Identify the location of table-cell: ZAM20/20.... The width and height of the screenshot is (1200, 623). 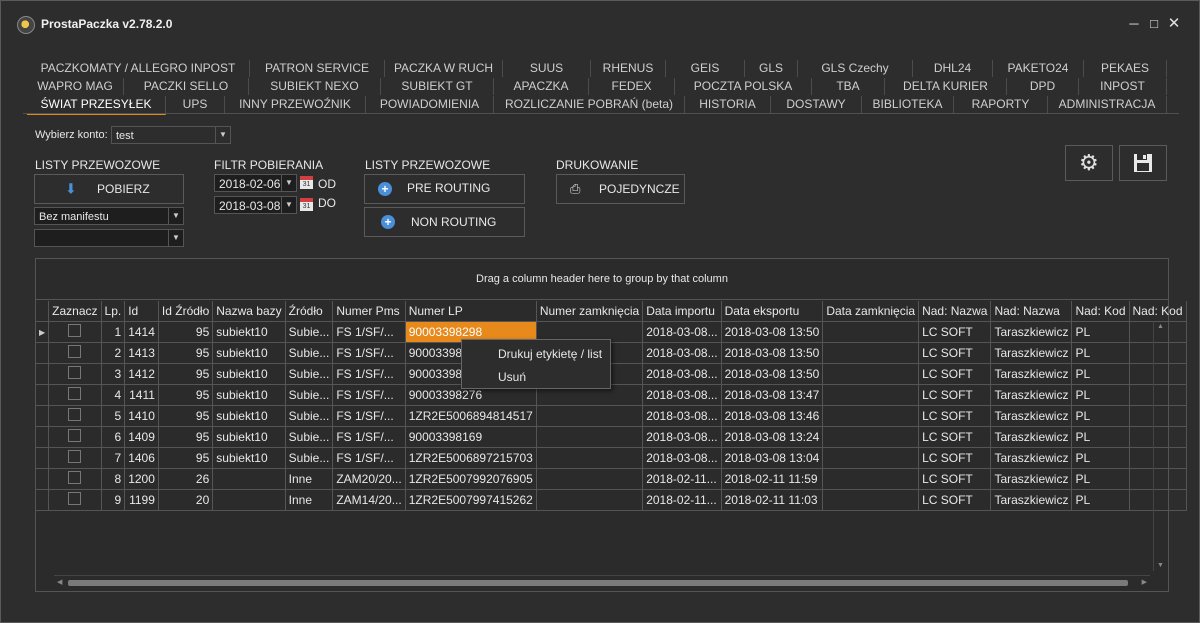
(369, 479).